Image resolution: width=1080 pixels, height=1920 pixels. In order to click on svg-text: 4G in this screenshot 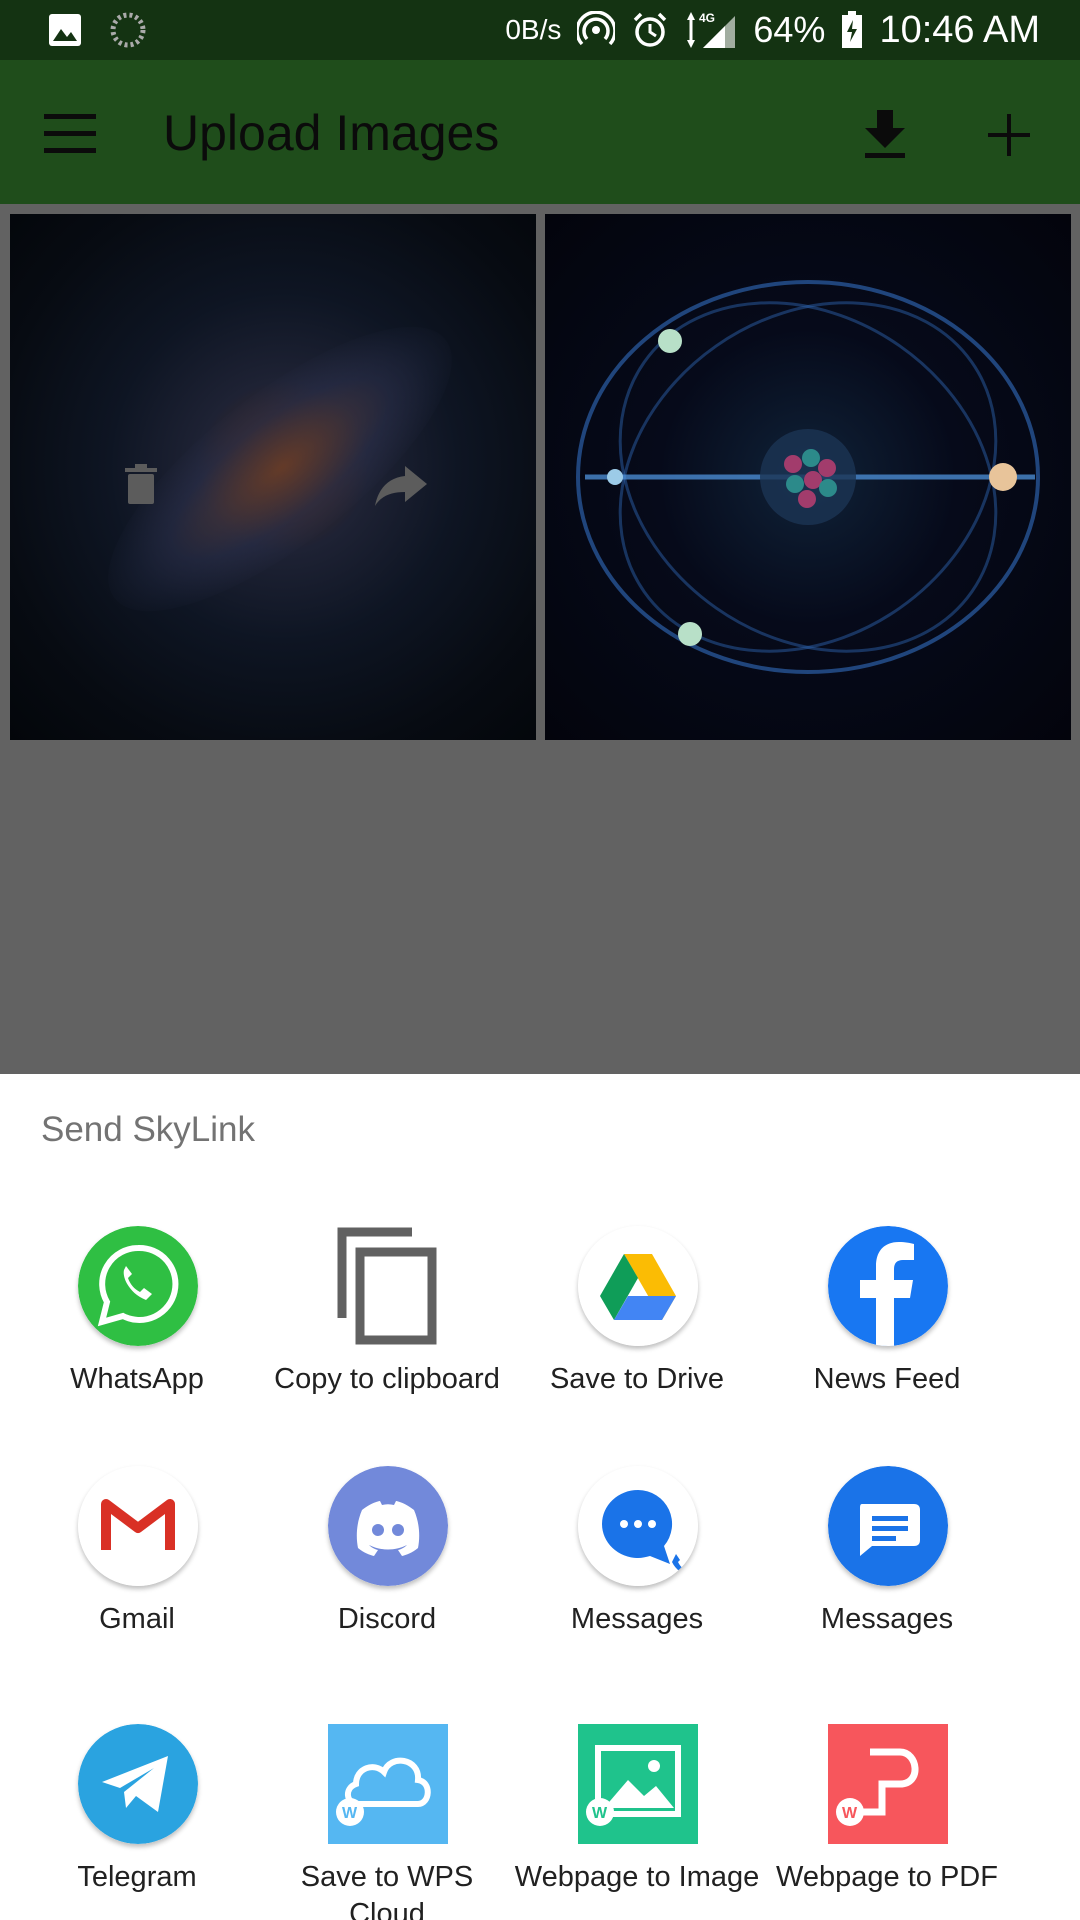, I will do `click(707, 18)`.